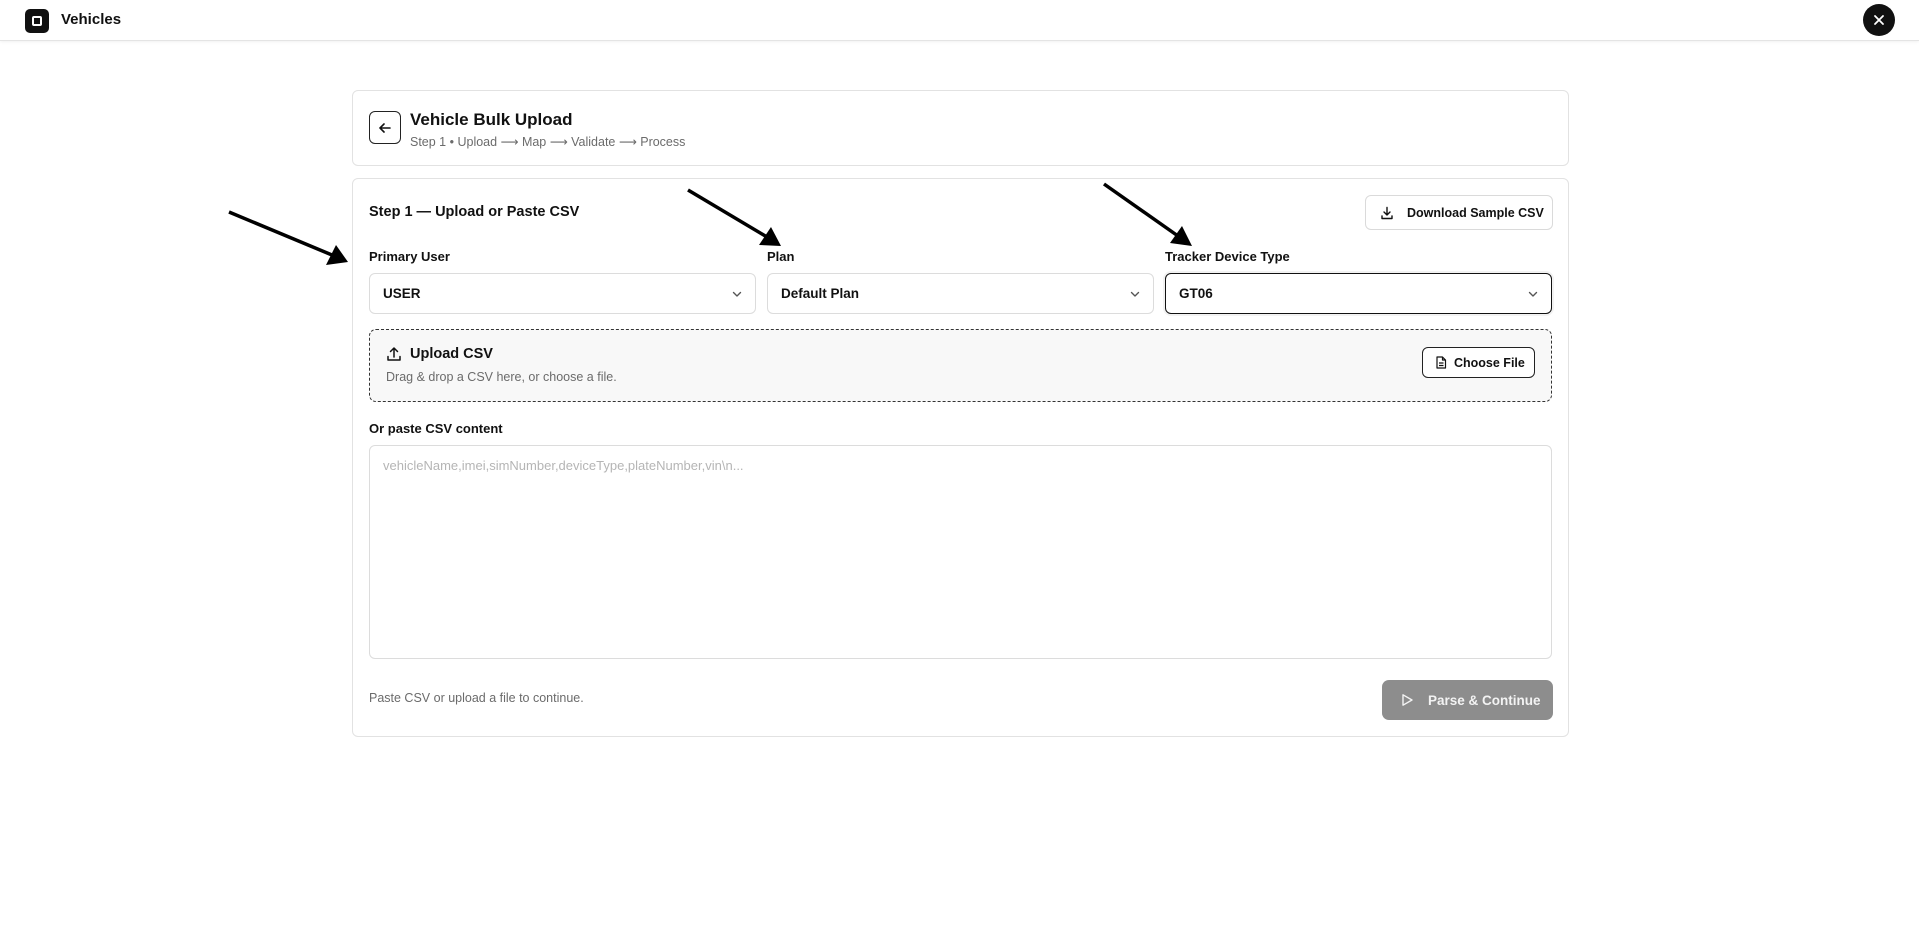  I want to click on primary-user-value: USER, so click(402, 293).